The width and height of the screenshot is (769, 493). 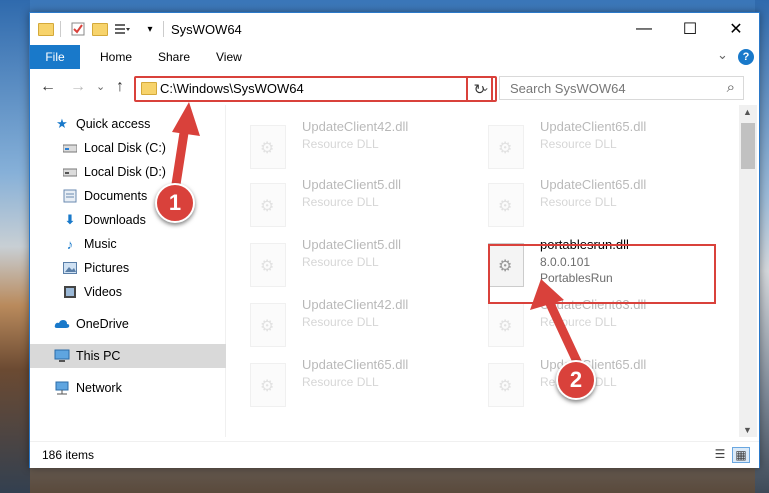 I want to click on large-icons-view-icon: ▦, so click(x=741, y=455).